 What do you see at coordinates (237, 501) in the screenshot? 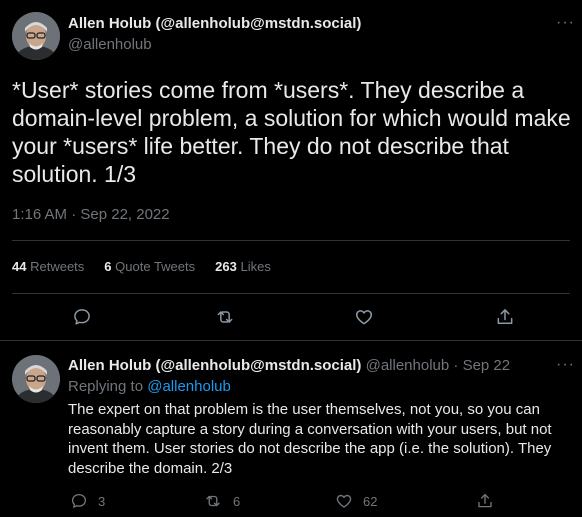
I see `retweet-count: 6` at bounding box center [237, 501].